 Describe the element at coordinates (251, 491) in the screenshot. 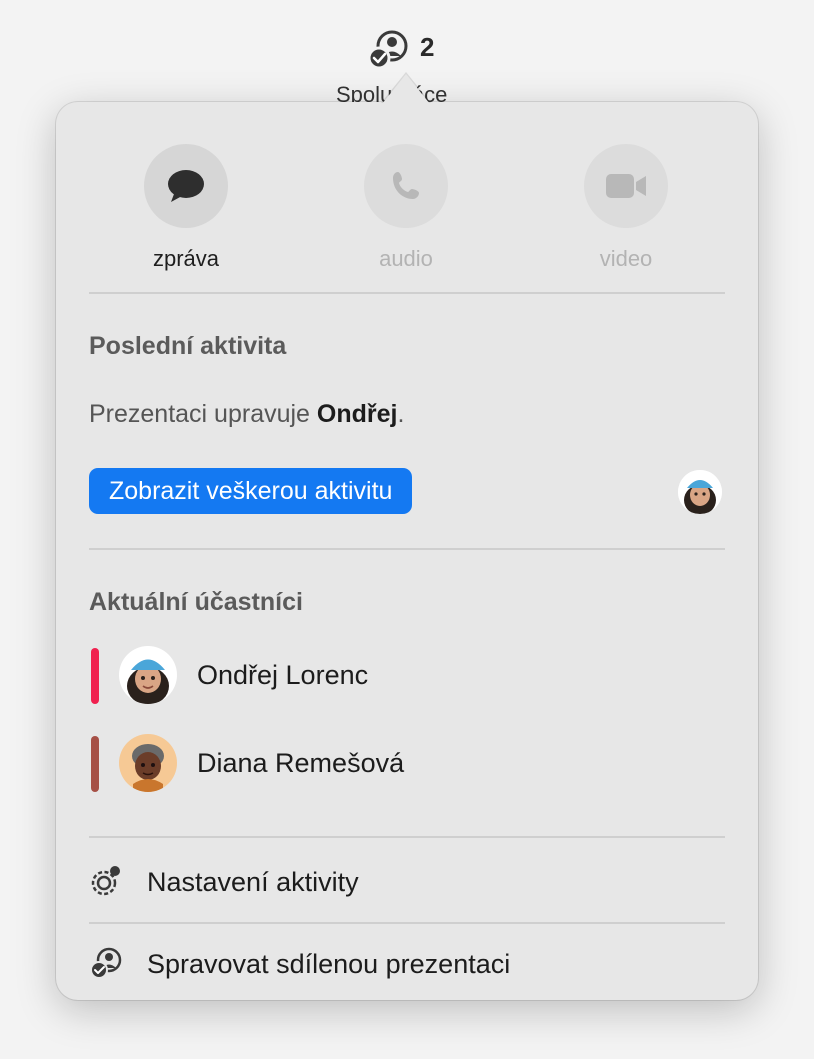

I see `show-all-activity-button: Zobrazit veškerou aktivitu` at that location.